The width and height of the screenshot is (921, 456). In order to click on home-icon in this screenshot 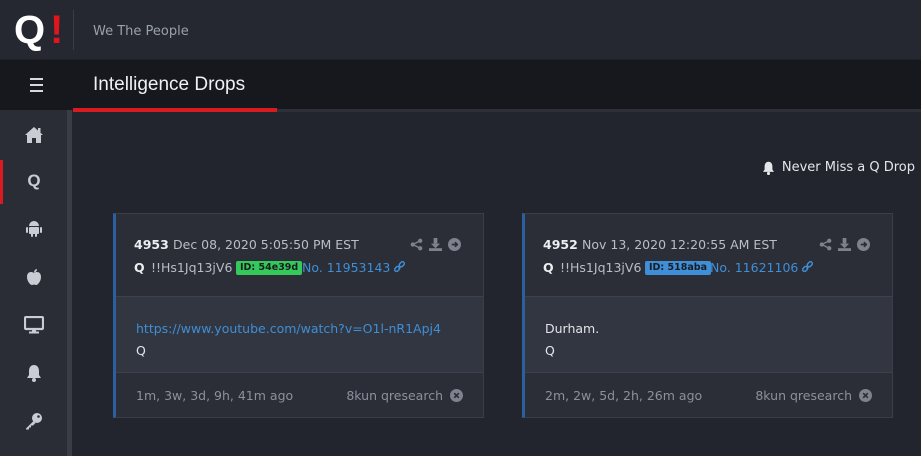, I will do `click(34, 135)`.